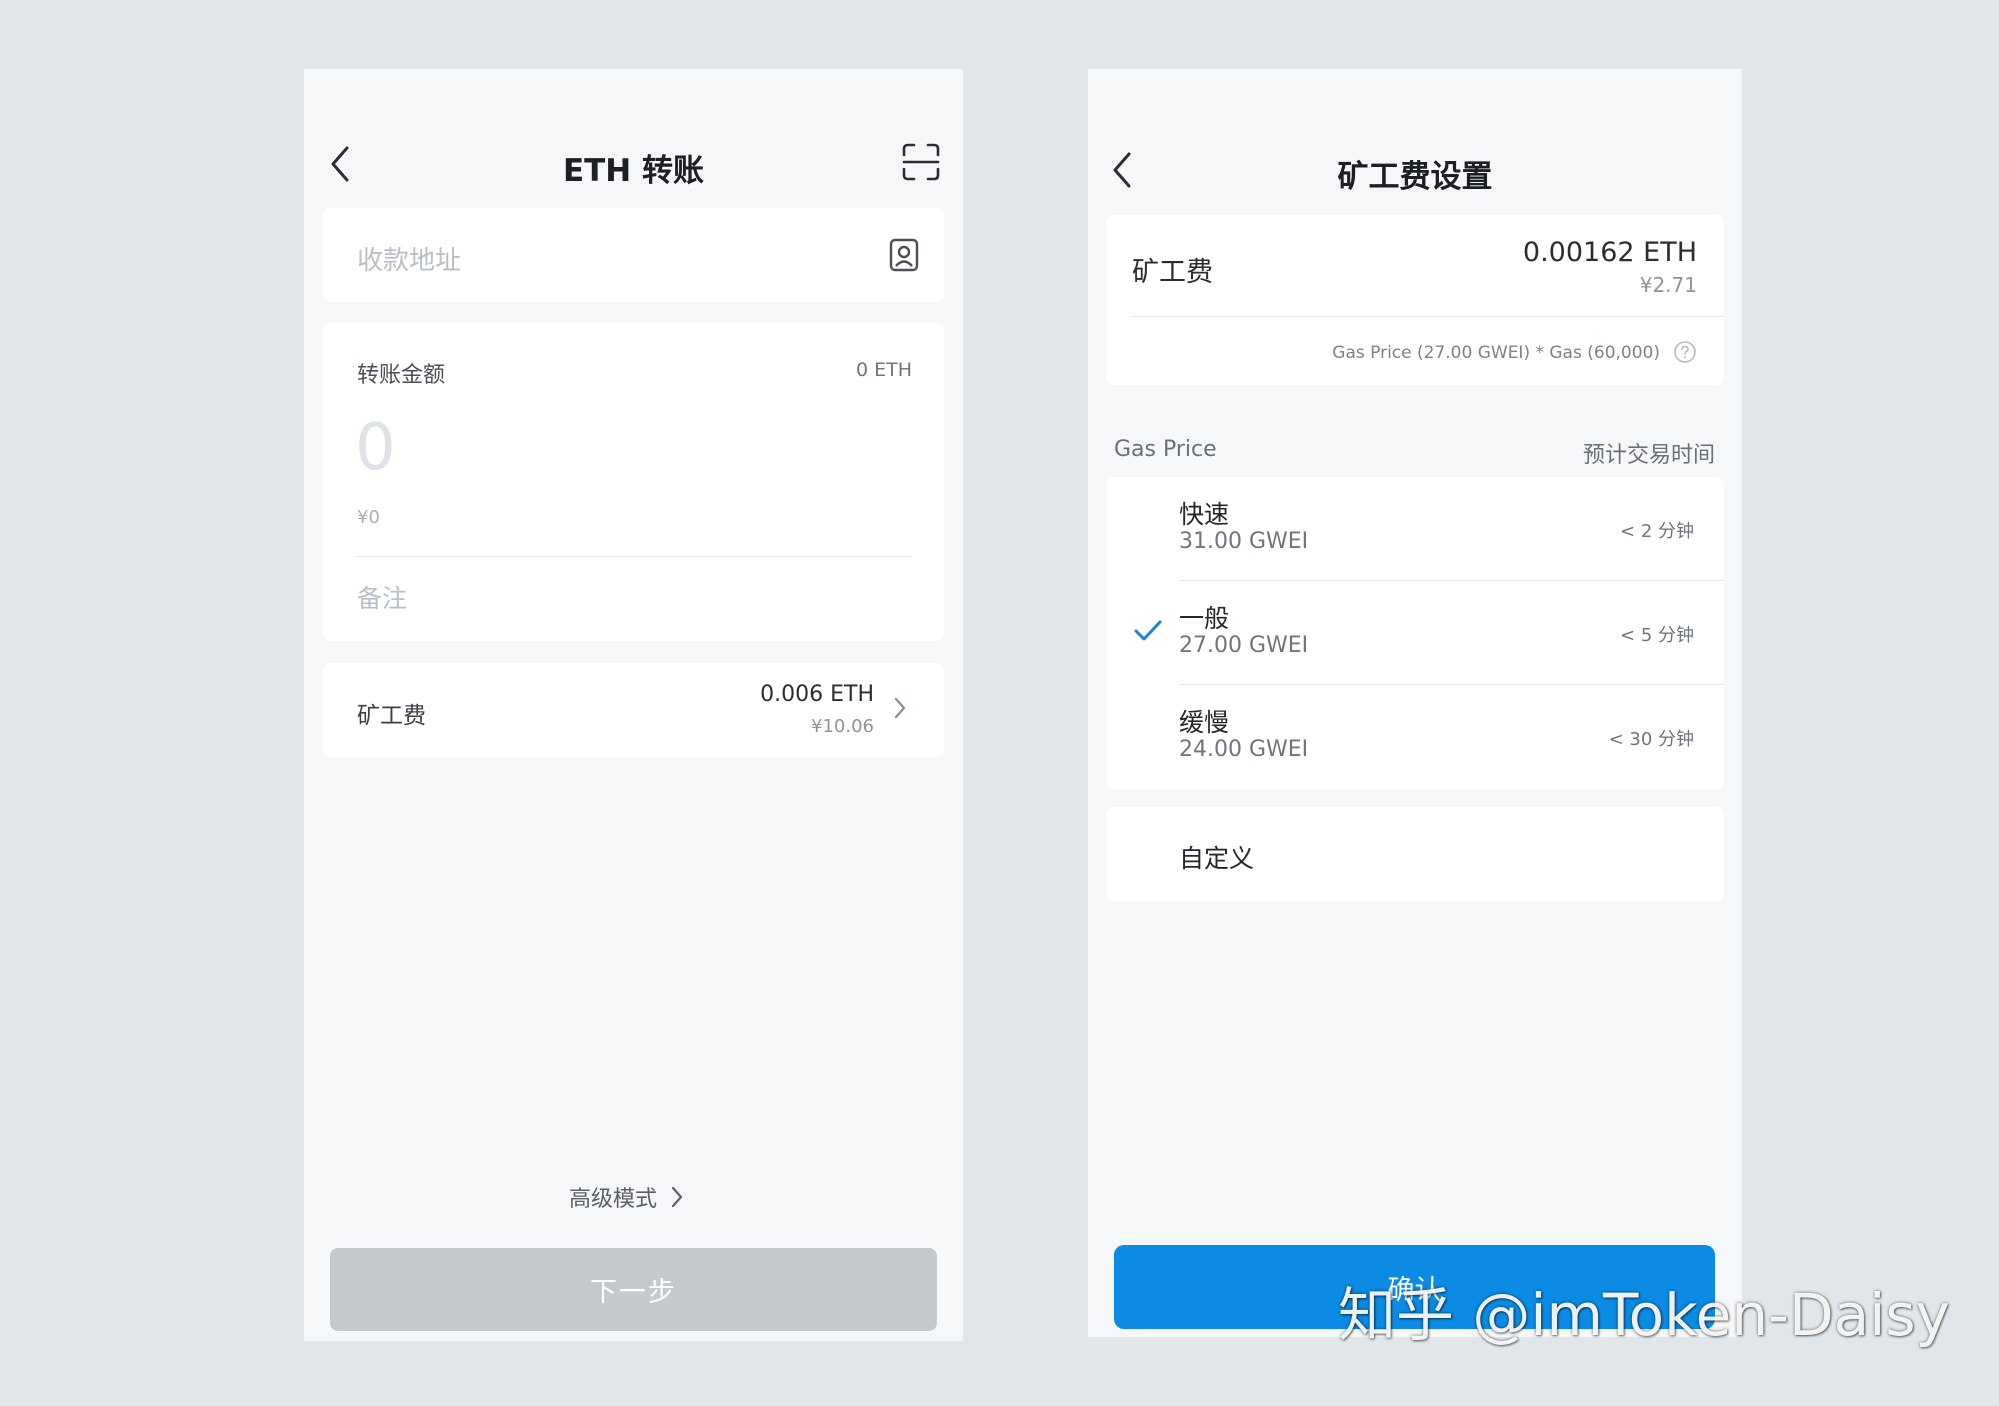 The height and width of the screenshot is (1406, 1999). I want to click on option-name: 快速, so click(1204, 514).